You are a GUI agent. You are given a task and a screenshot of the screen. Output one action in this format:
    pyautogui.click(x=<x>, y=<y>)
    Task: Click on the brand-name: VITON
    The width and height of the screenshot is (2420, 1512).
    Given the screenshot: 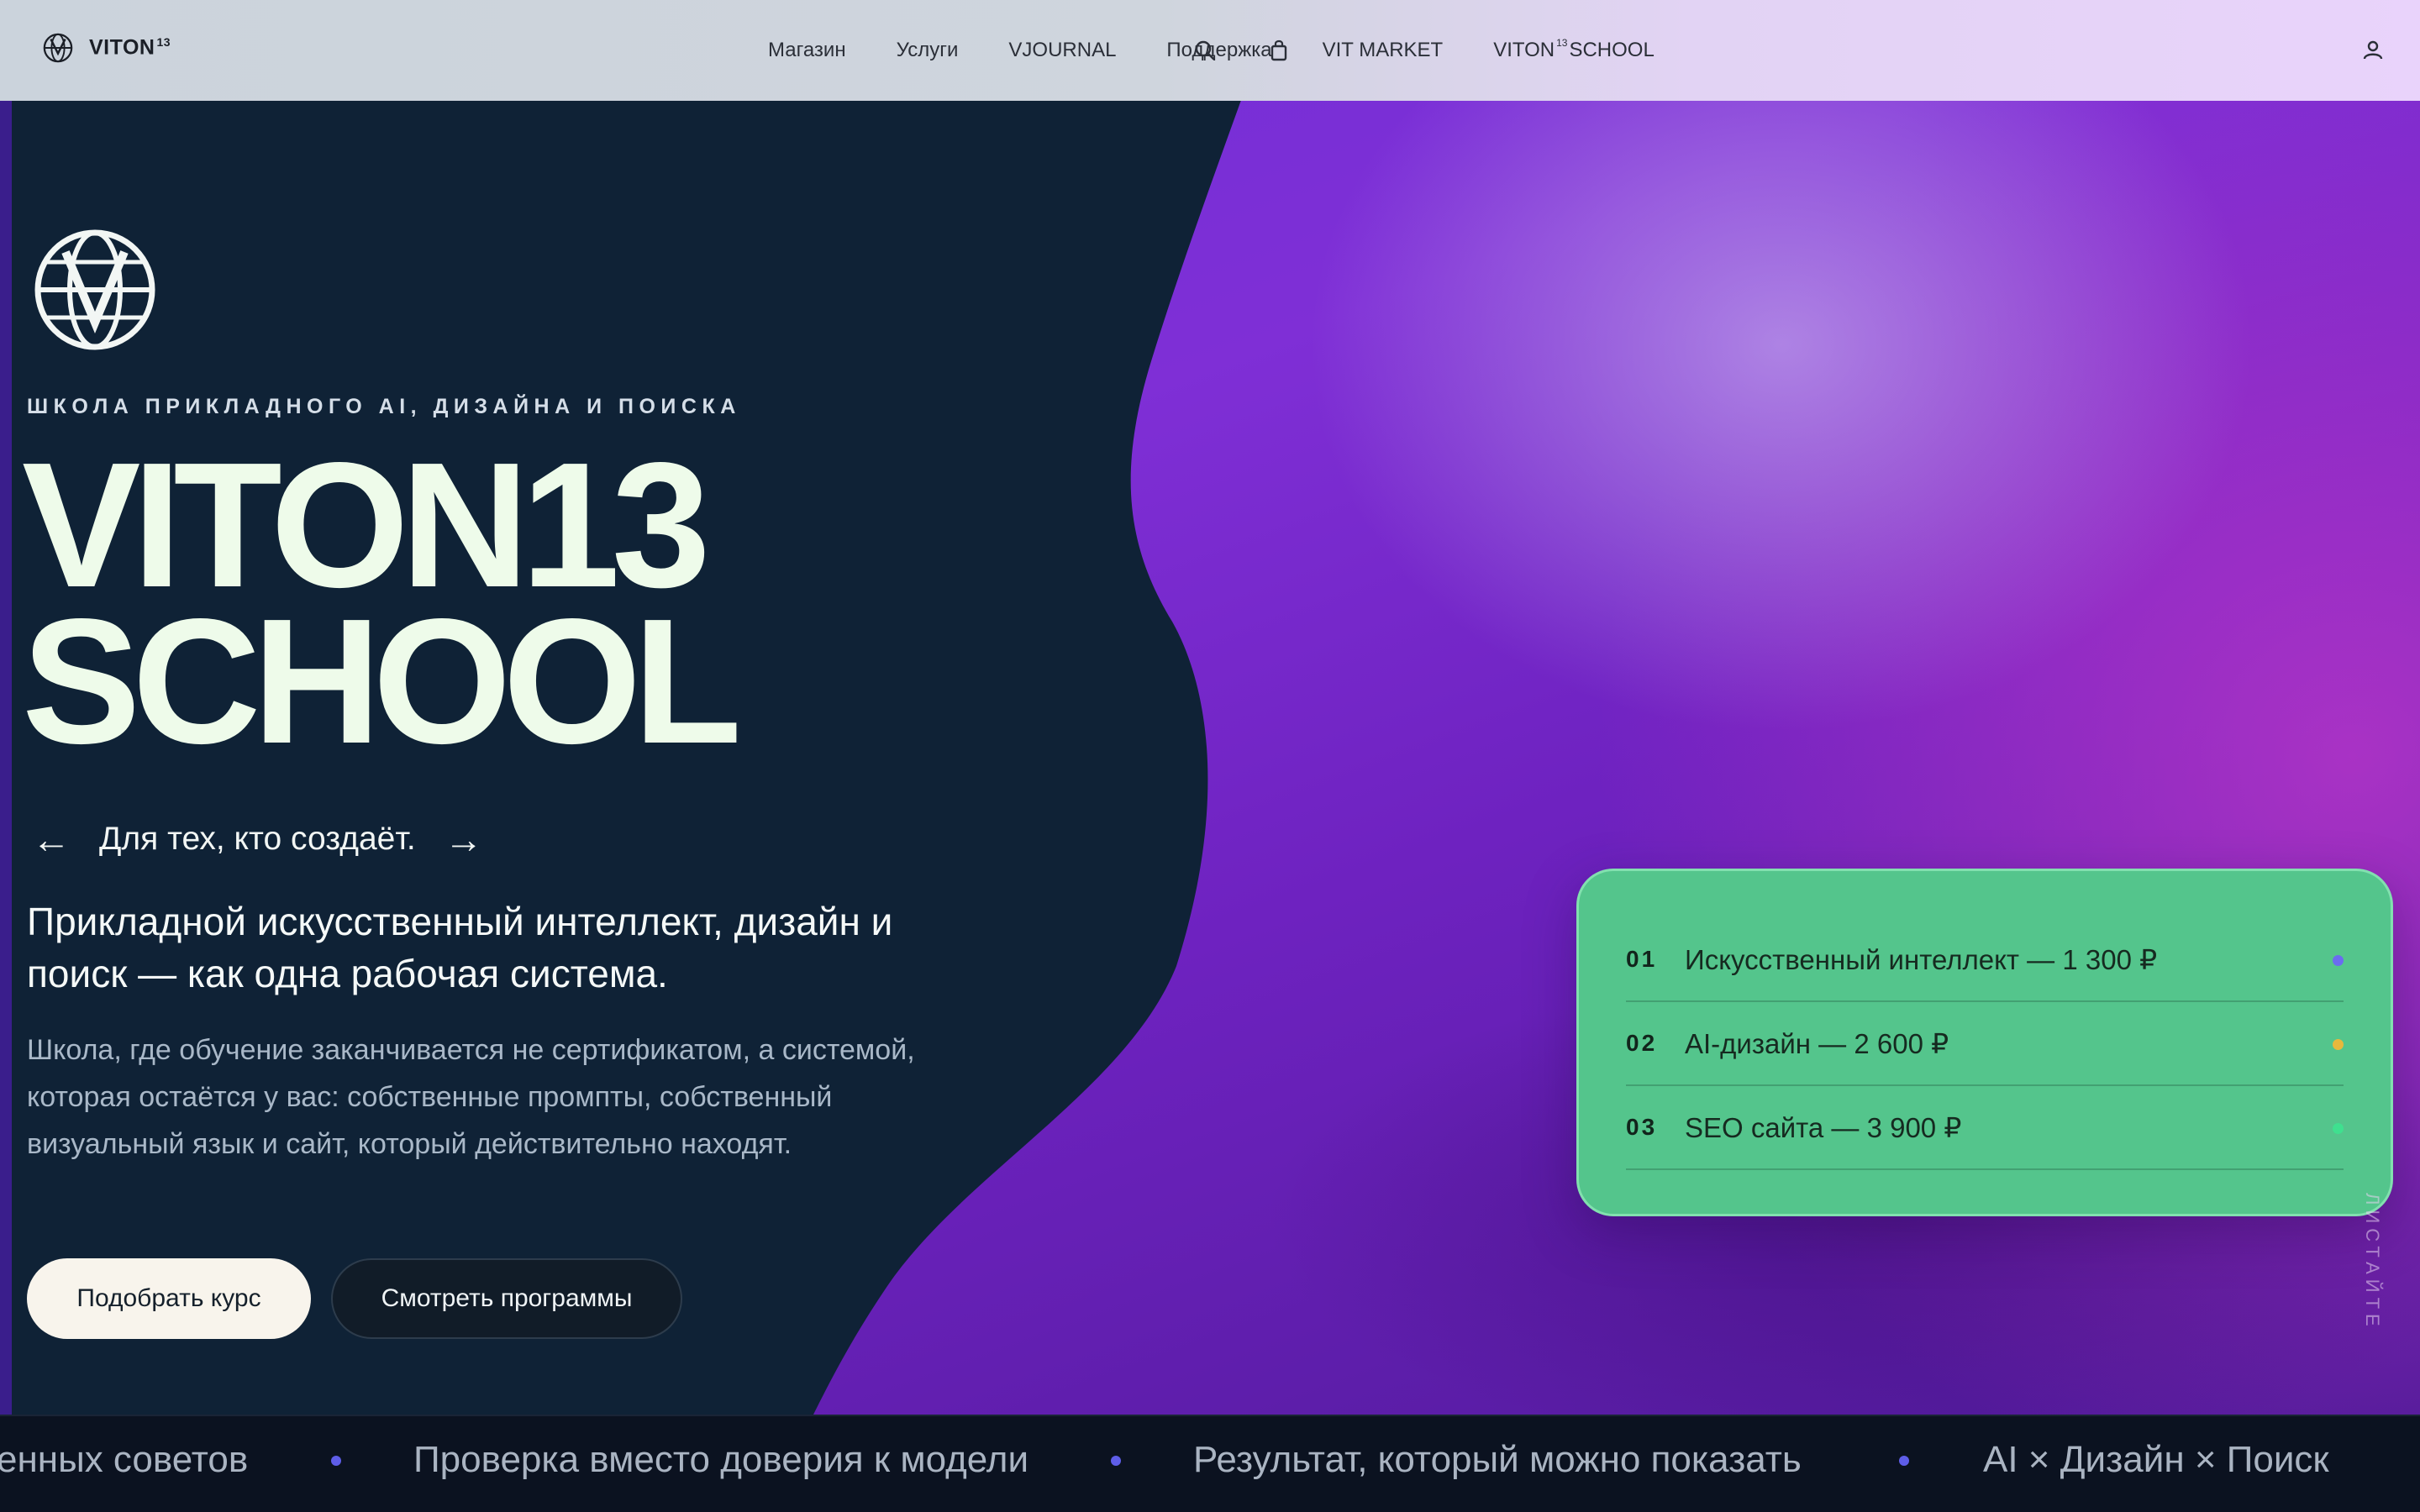 What is the action you would take?
    pyautogui.click(x=122, y=47)
    